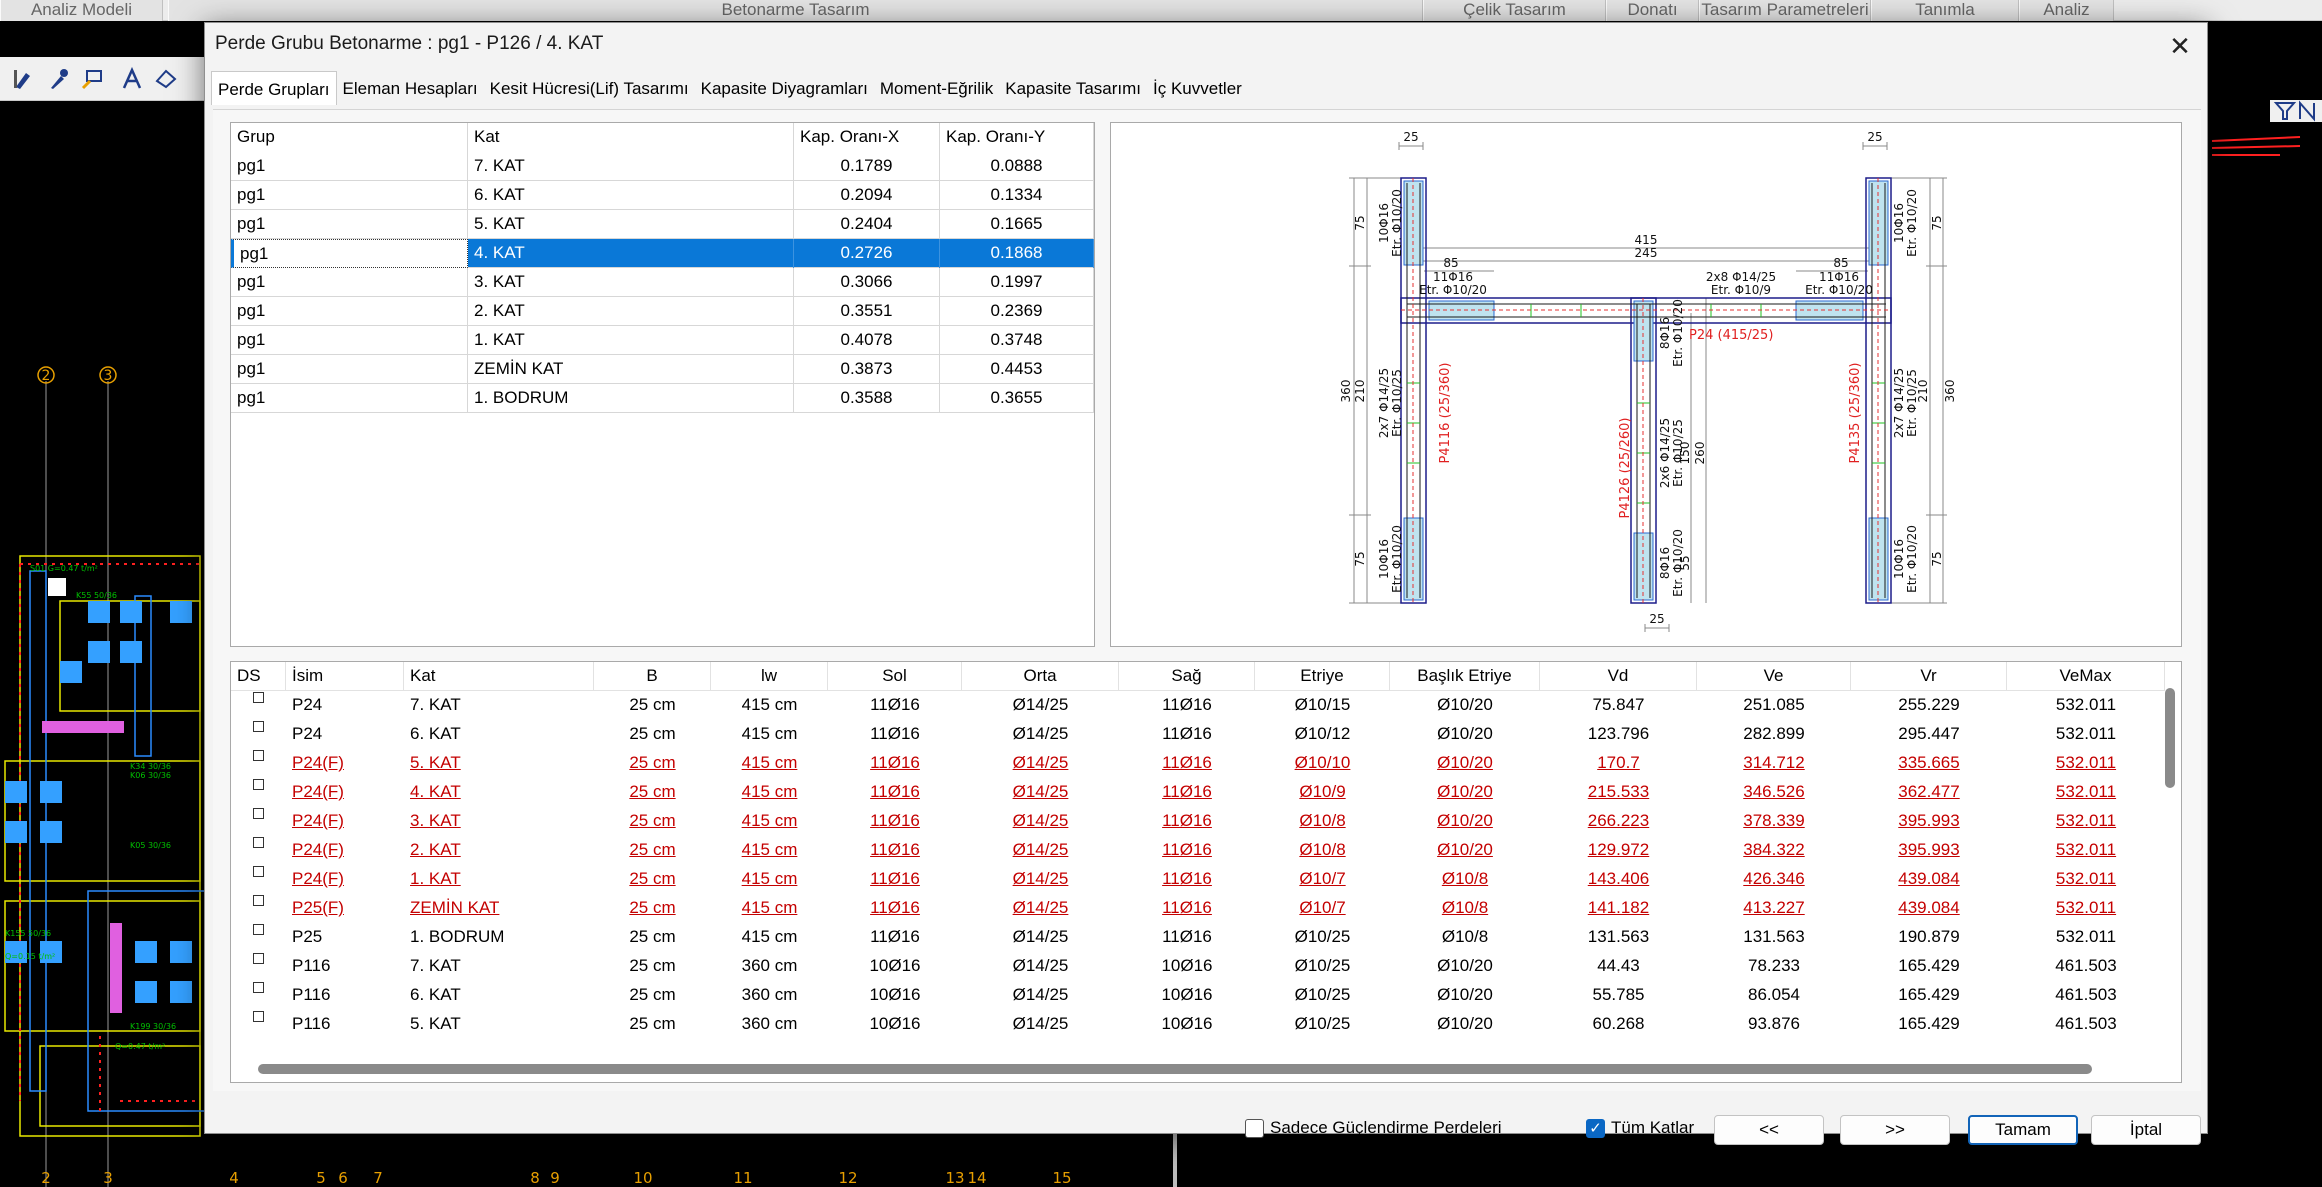 Image resolution: width=2322 pixels, height=1187 pixels. What do you see at coordinates (1618, 676) in the screenshot?
I see `column-header: Vd` at bounding box center [1618, 676].